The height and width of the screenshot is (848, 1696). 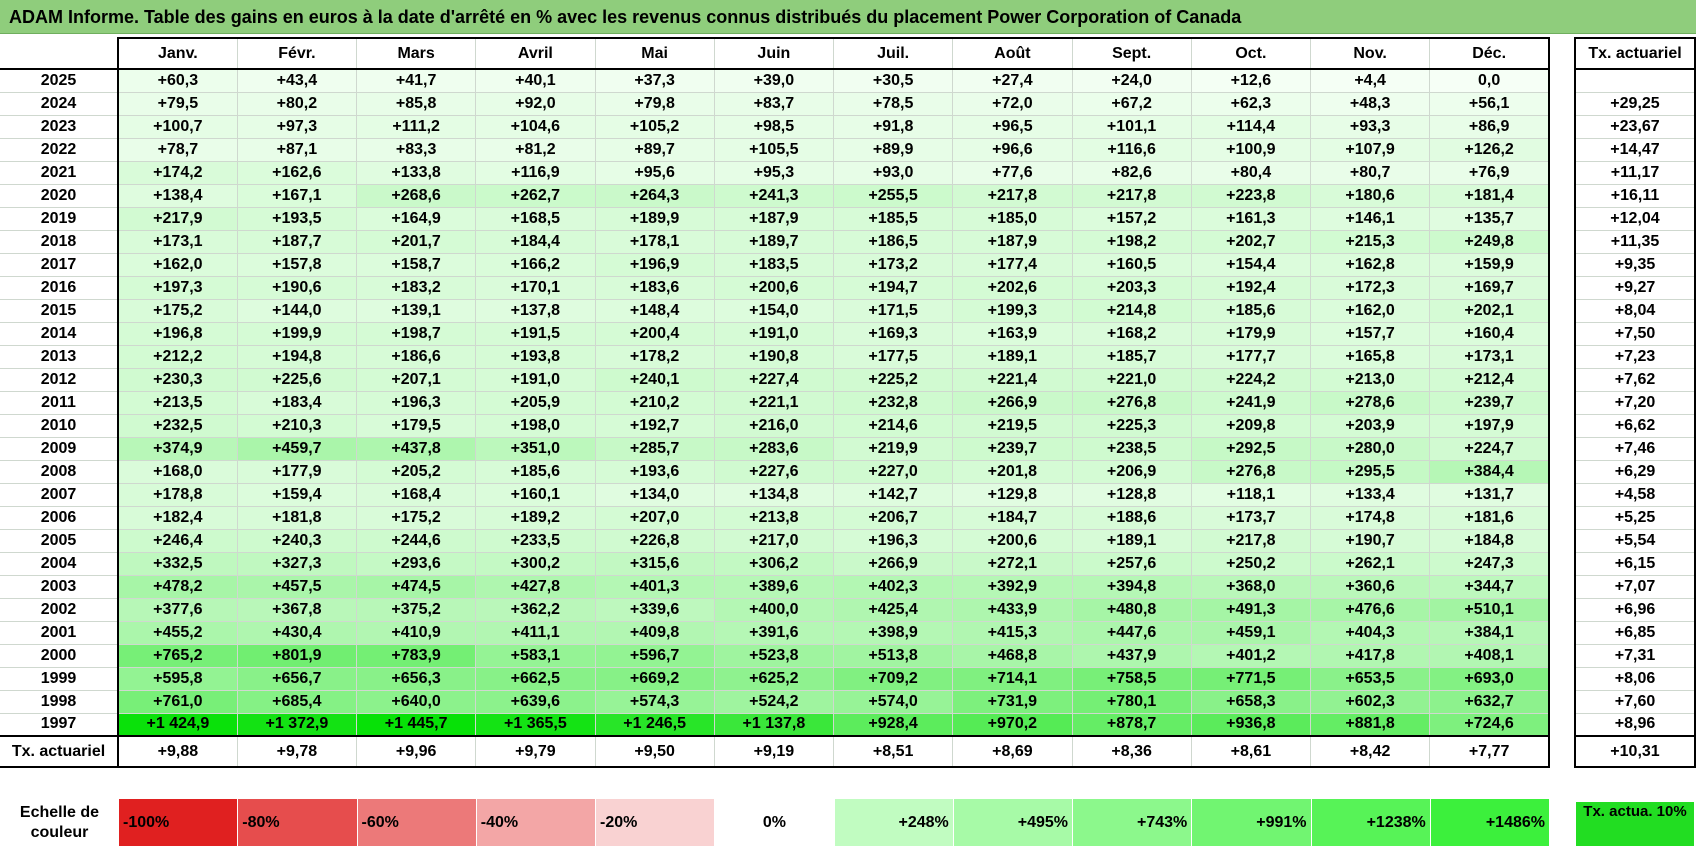 What do you see at coordinates (1635, 655) in the screenshot?
I see `actuarial-rate-cell: +7,31` at bounding box center [1635, 655].